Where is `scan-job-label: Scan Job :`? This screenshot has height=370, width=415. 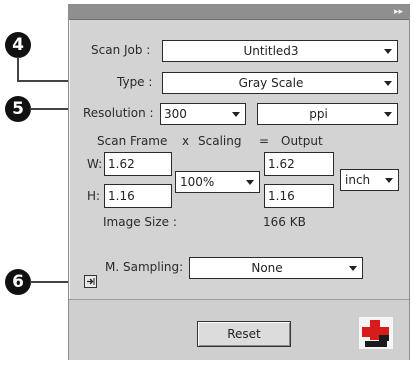
scan-job-label: Scan Job : is located at coordinates (121, 50).